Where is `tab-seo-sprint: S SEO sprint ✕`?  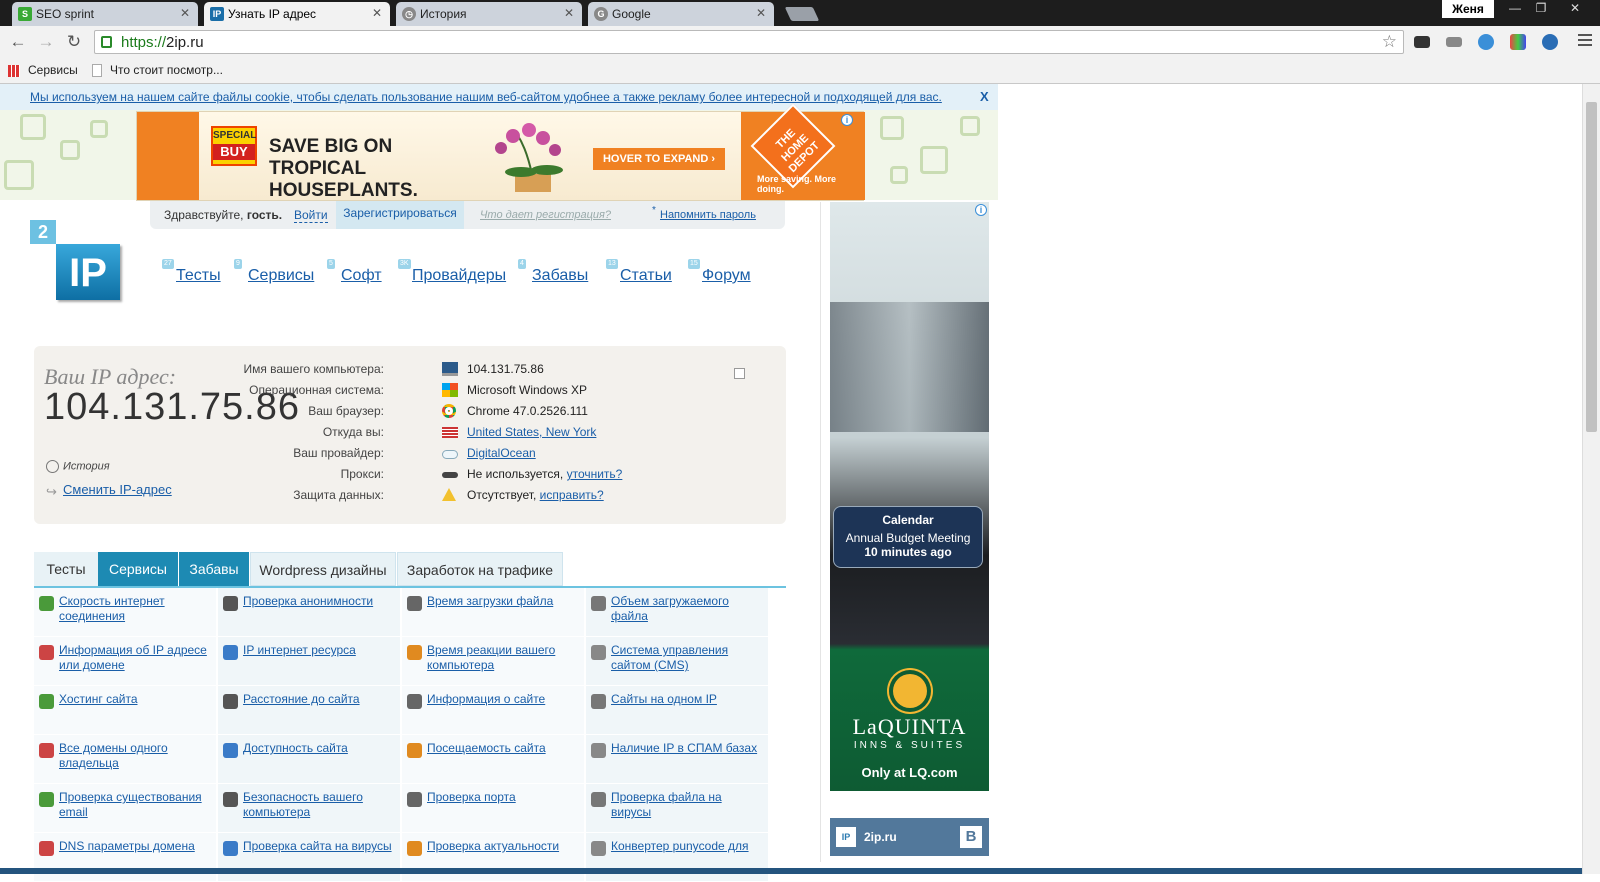
tab-seo-sprint: S SEO sprint ✕ is located at coordinates (105, 14).